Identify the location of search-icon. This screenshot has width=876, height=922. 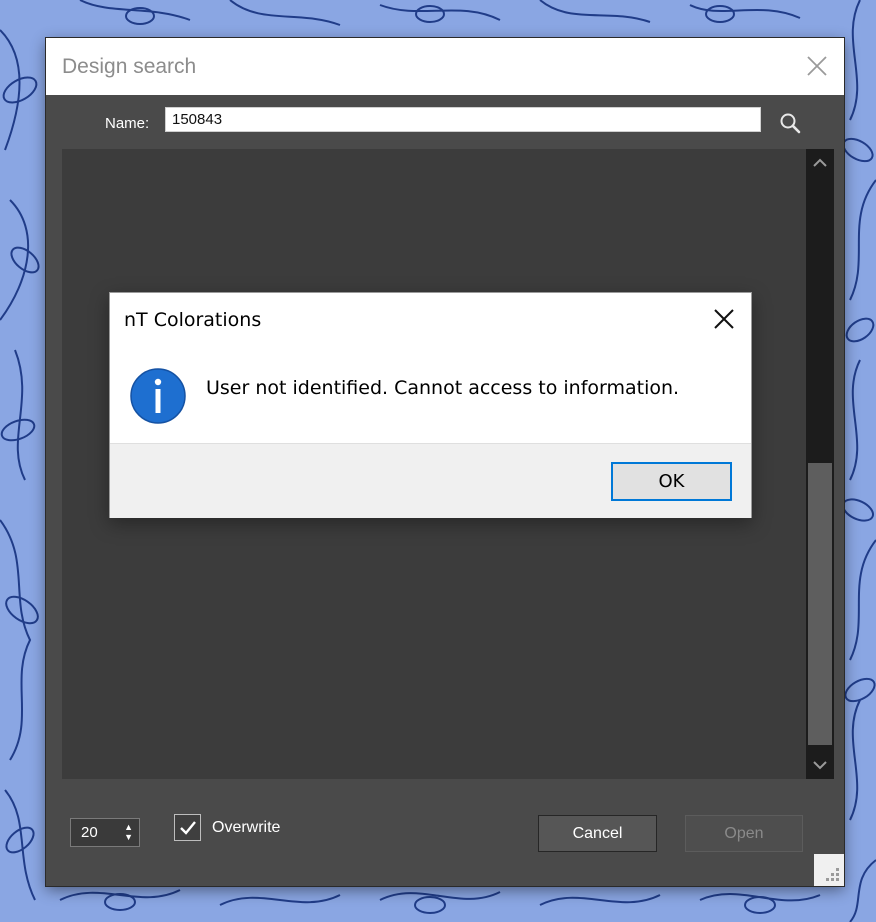
(790, 123).